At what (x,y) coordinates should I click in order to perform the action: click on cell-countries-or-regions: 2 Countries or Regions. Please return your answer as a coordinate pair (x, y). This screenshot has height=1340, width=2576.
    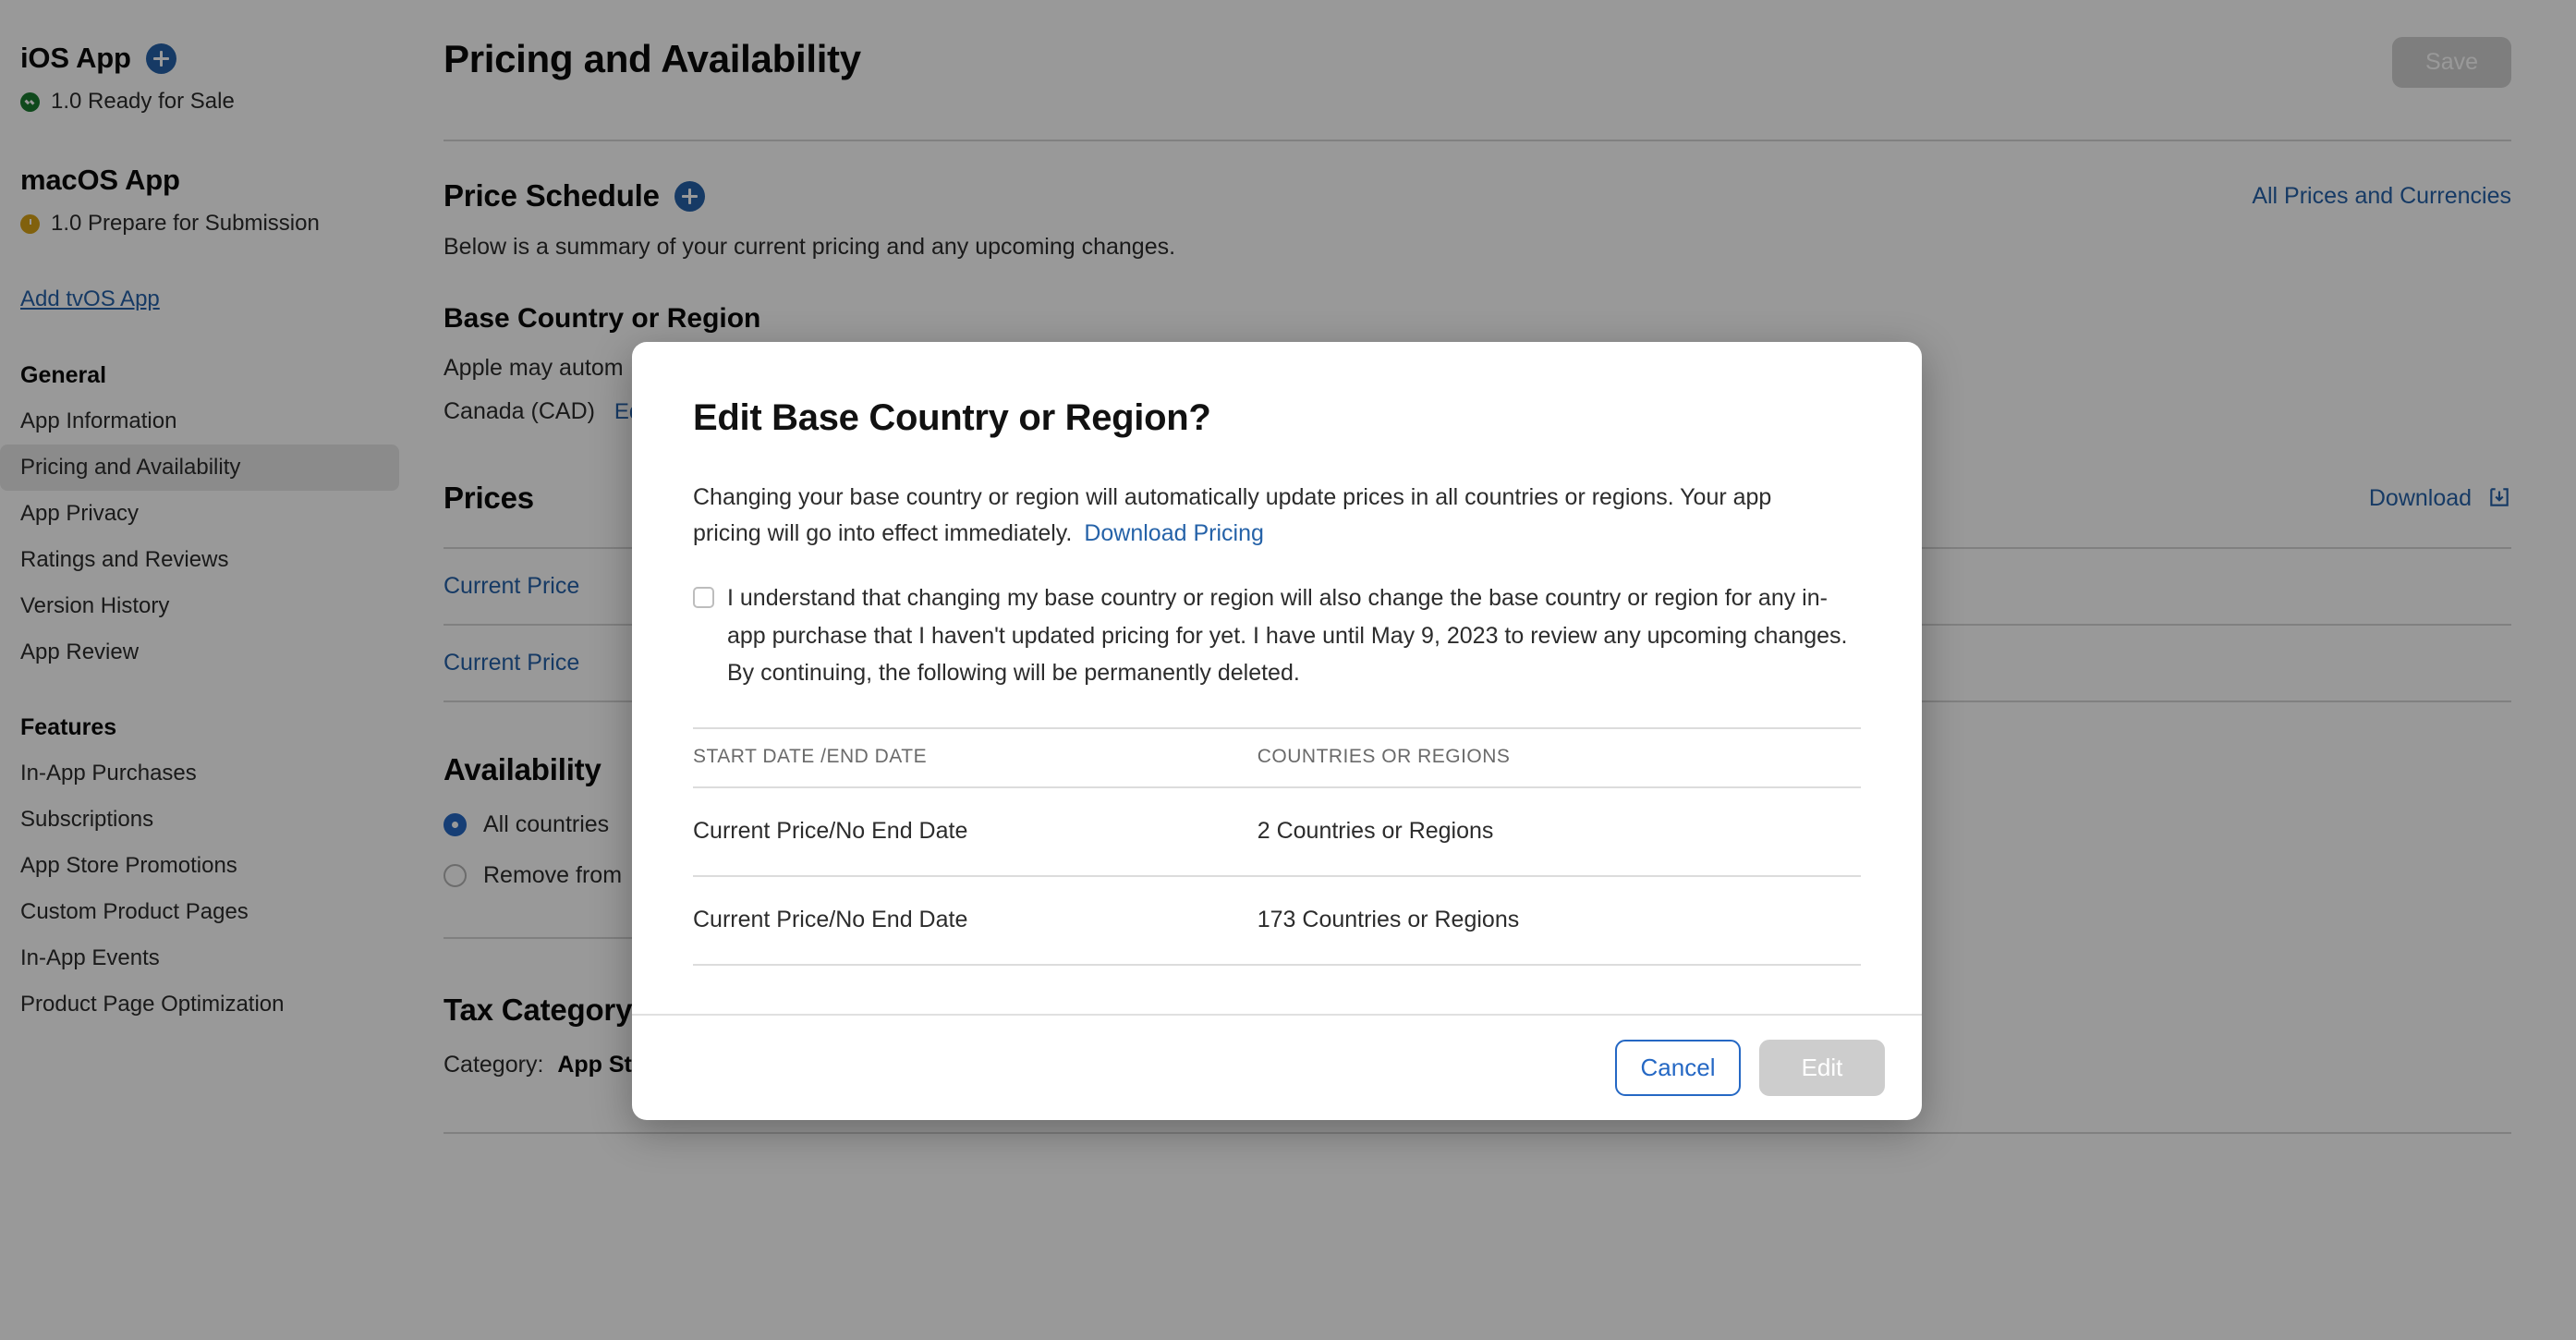
    Looking at the image, I should click on (1557, 831).